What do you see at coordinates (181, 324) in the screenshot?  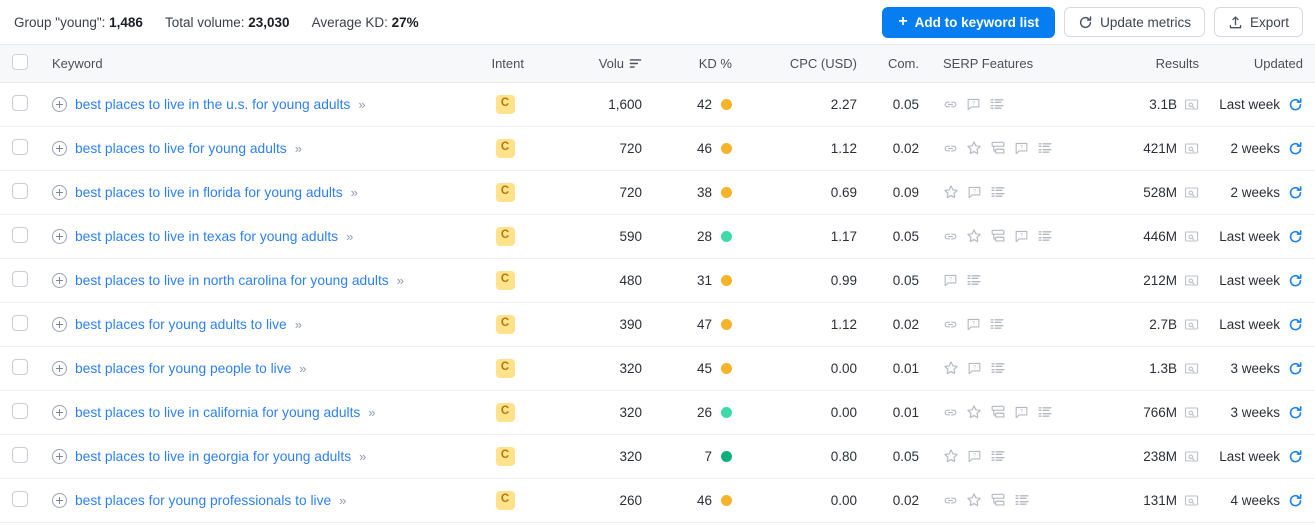 I see `keyword-link: best places for young adults to live` at bounding box center [181, 324].